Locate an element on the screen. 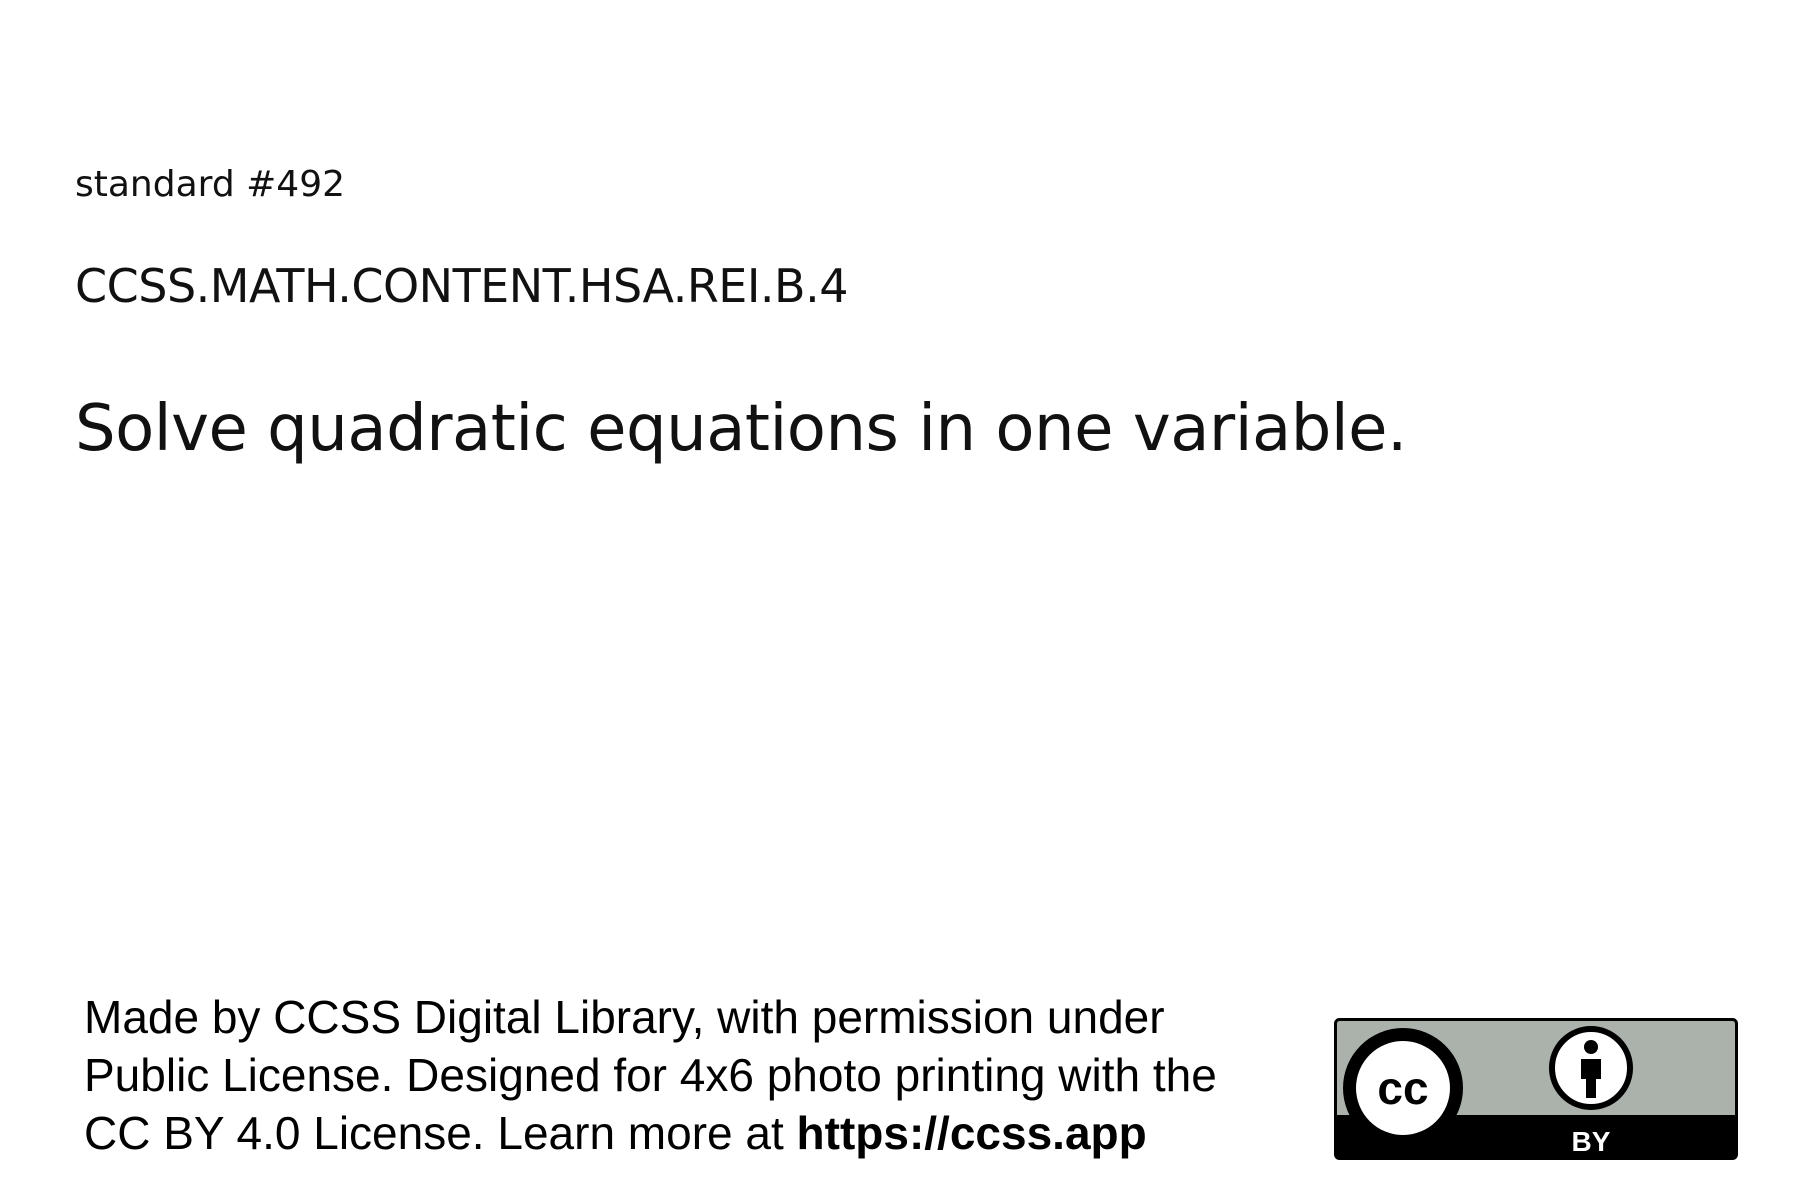 The width and height of the screenshot is (1800, 1200). by-label: BY is located at coordinates (1591, 1141).